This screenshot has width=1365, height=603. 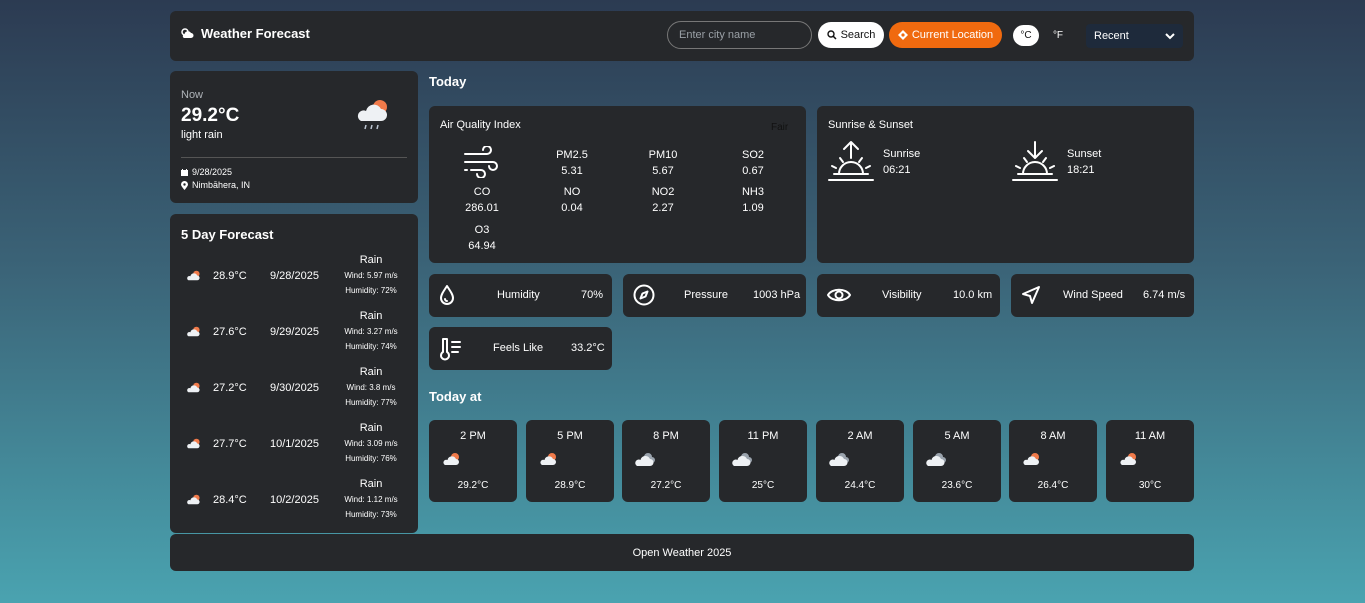 I want to click on hour-time: 5 PM, so click(x=570, y=436).